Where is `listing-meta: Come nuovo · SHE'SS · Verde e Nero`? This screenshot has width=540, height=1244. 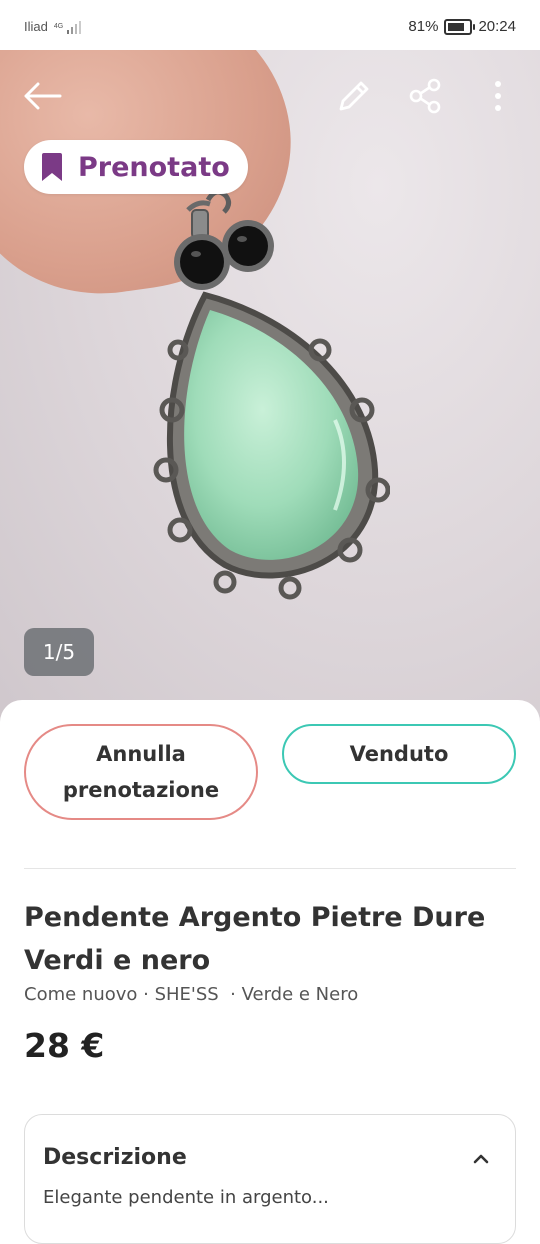 listing-meta: Come nuovo · SHE'SS · Verde e Nero is located at coordinates (191, 994).